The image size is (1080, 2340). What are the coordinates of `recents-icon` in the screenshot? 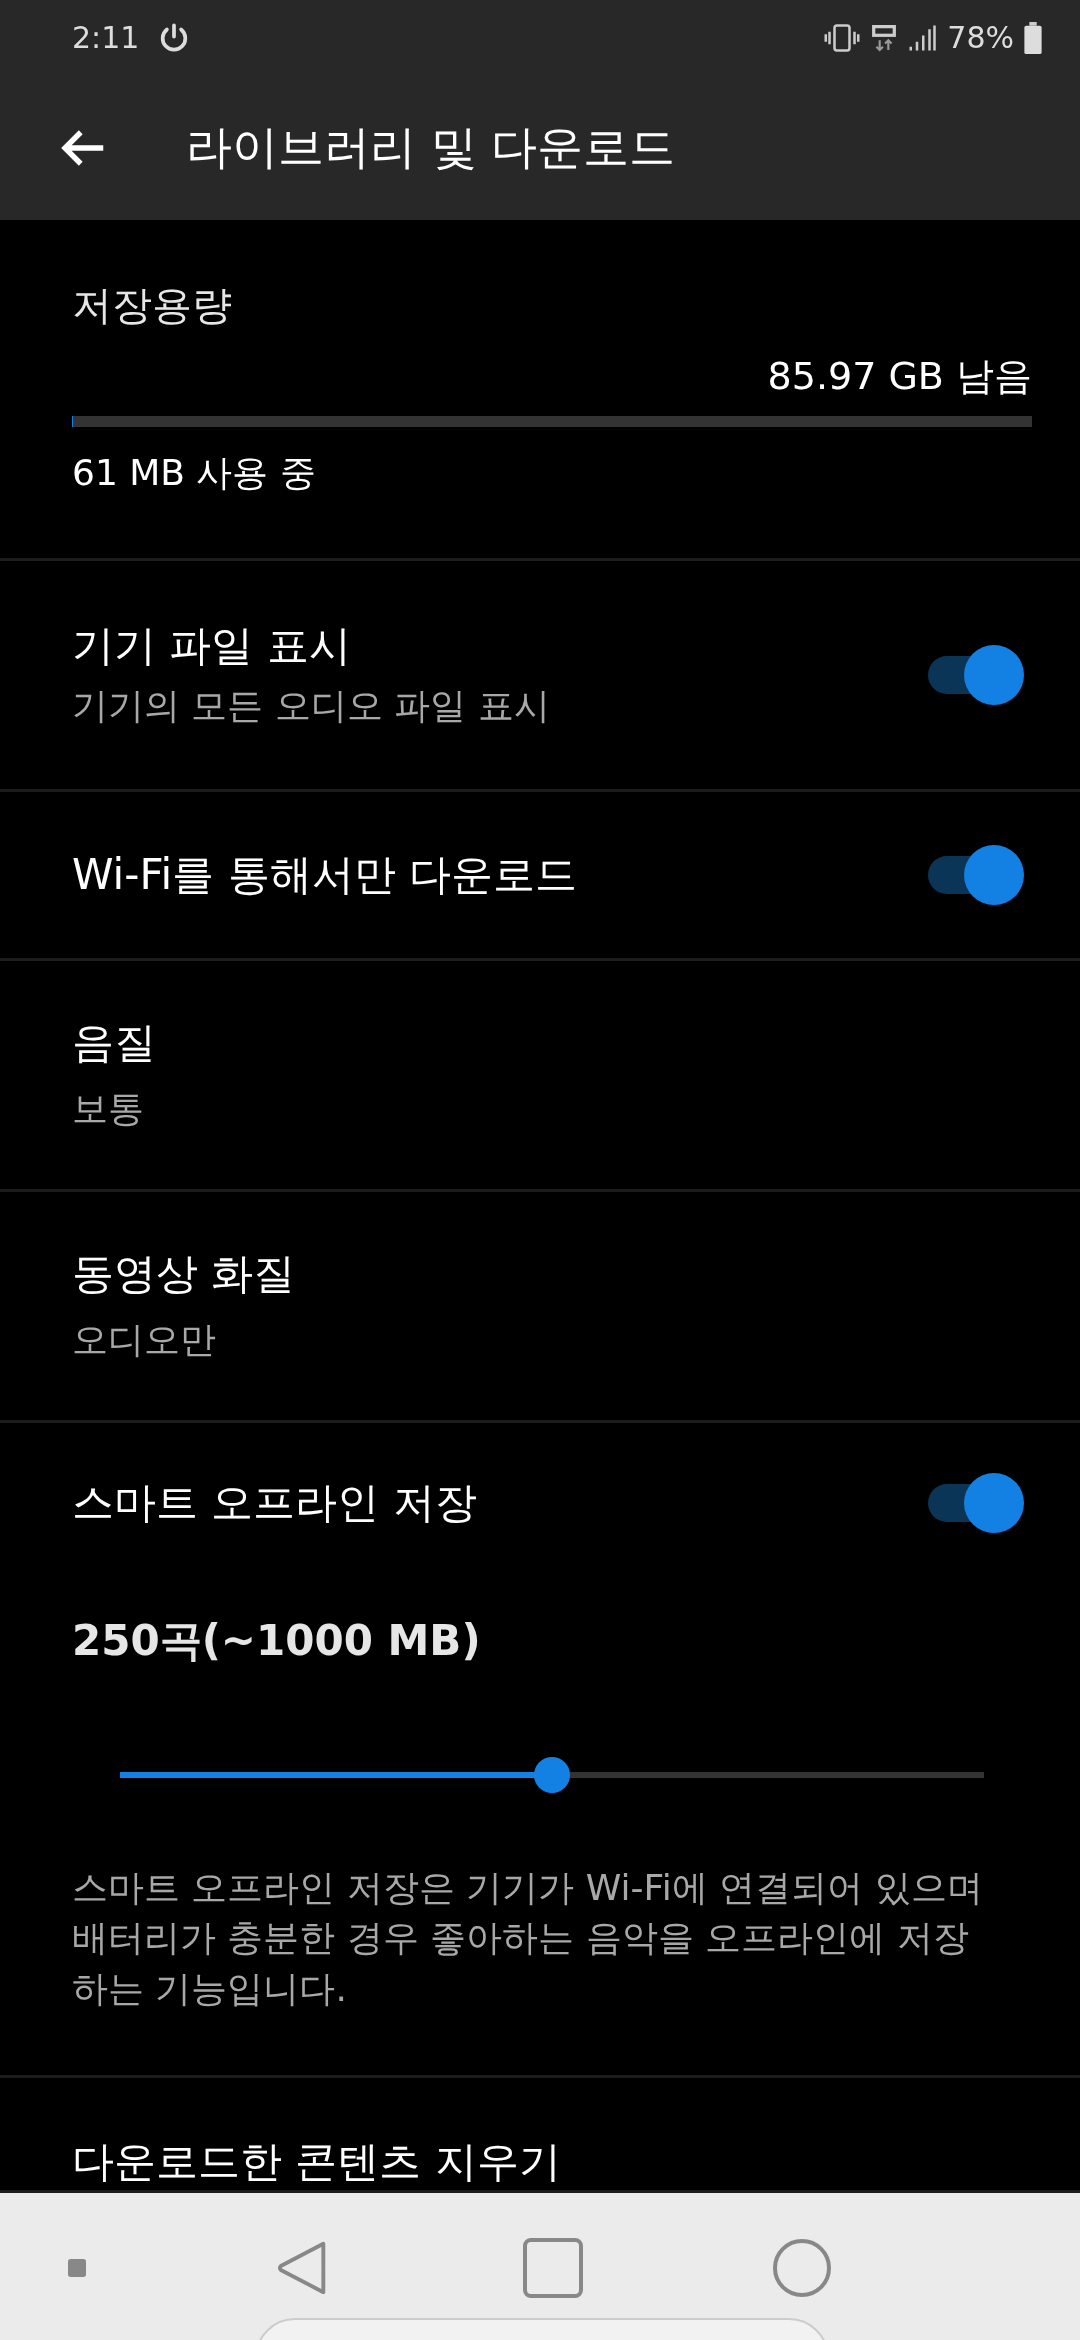 It's located at (552, 2268).